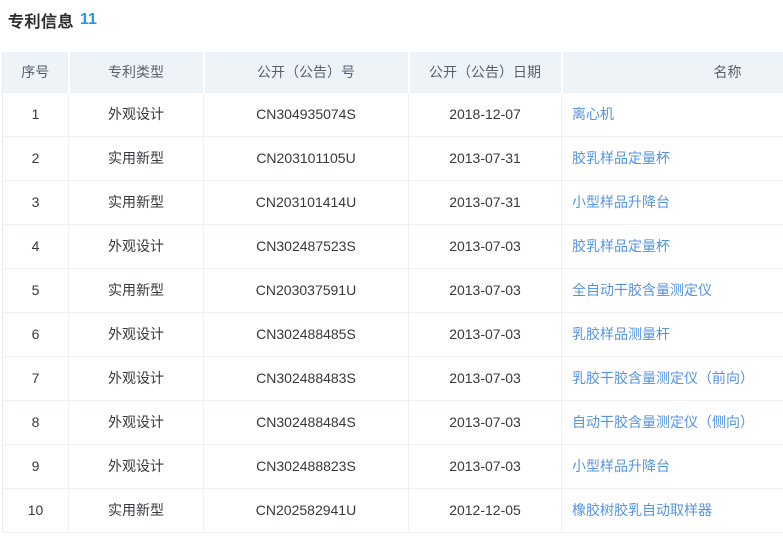 Image resolution: width=783 pixels, height=541 pixels. What do you see at coordinates (672, 113) in the screenshot?
I see `cell-name: 离心机` at bounding box center [672, 113].